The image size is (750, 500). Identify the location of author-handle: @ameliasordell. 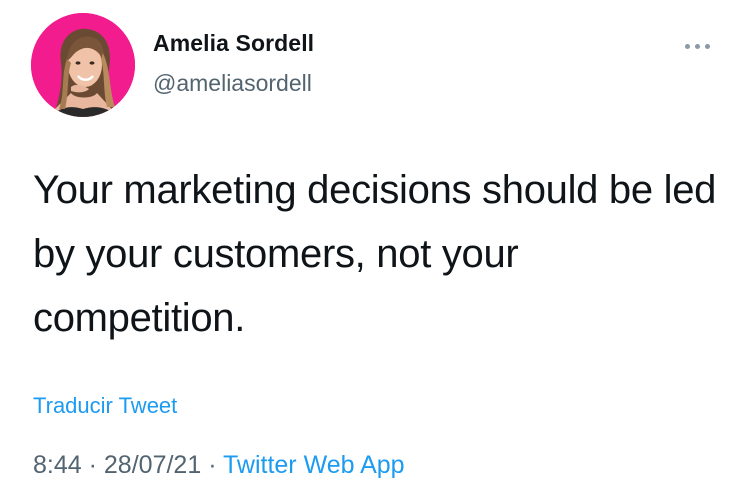
(232, 83).